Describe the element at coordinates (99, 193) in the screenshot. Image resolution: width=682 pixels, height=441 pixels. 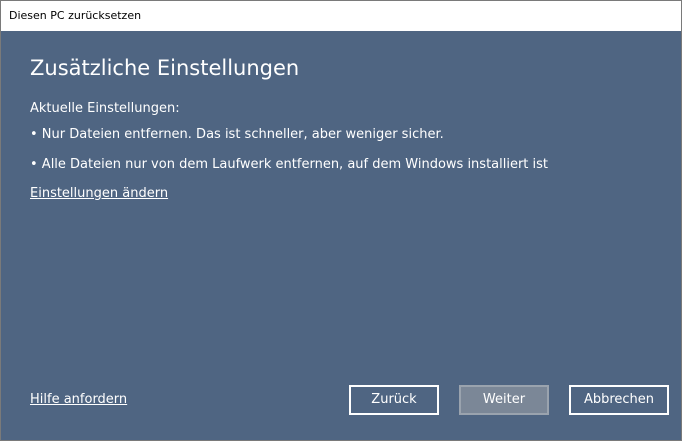
I see `change-settings-link: Einstellungen ändern` at that location.